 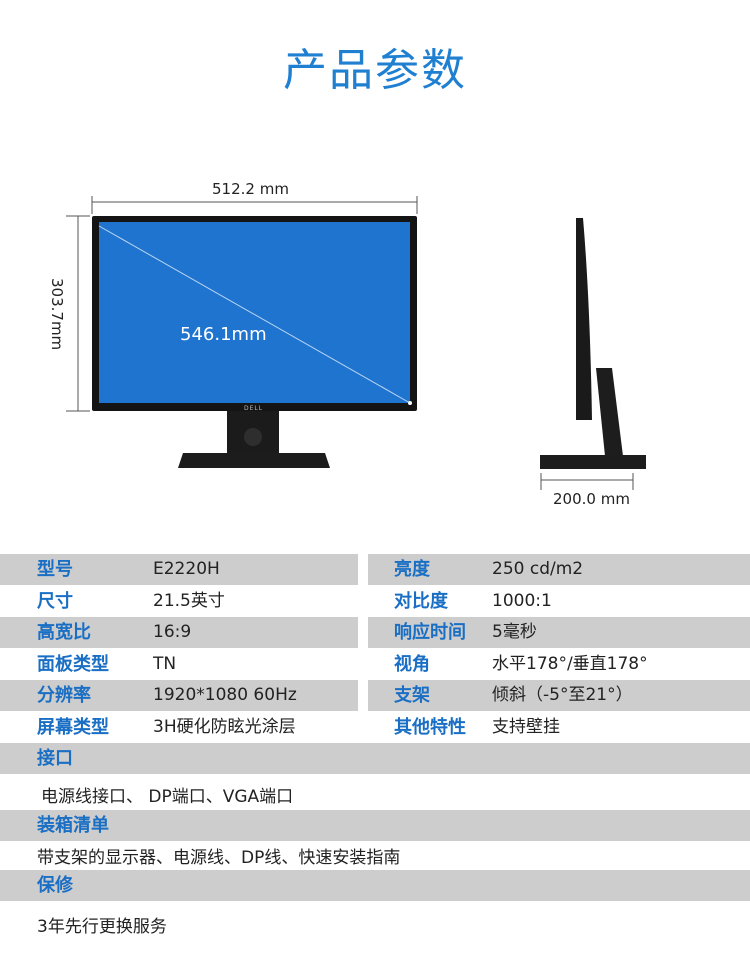 I want to click on spec-row: 型号 E2220H 亮度 250 cd/m2, so click(x=375, y=569).